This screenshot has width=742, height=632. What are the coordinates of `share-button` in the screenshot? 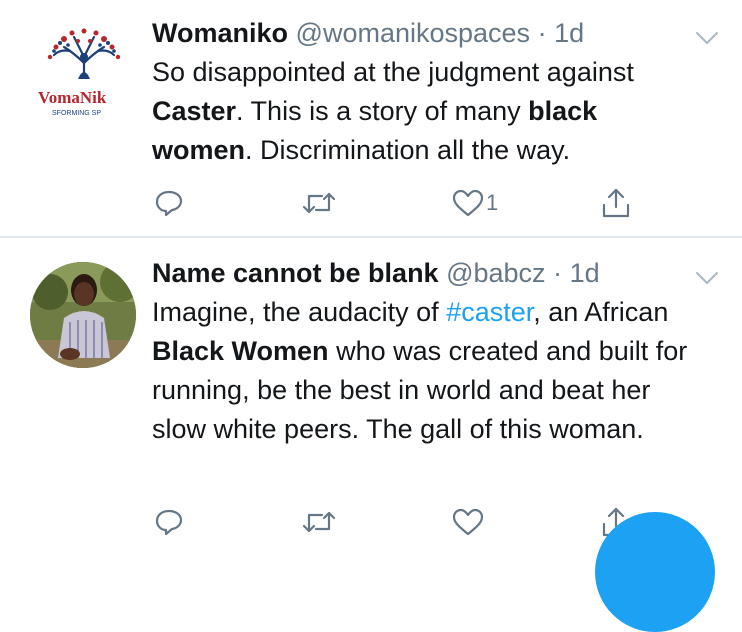 It's located at (616, 203).